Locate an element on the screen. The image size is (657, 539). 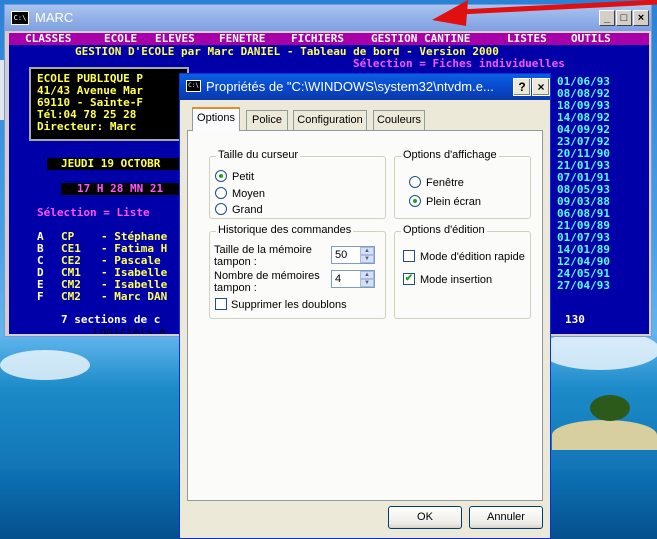
time-bar: 17 H 28 MN 21 is located at coordinates (124, 189).